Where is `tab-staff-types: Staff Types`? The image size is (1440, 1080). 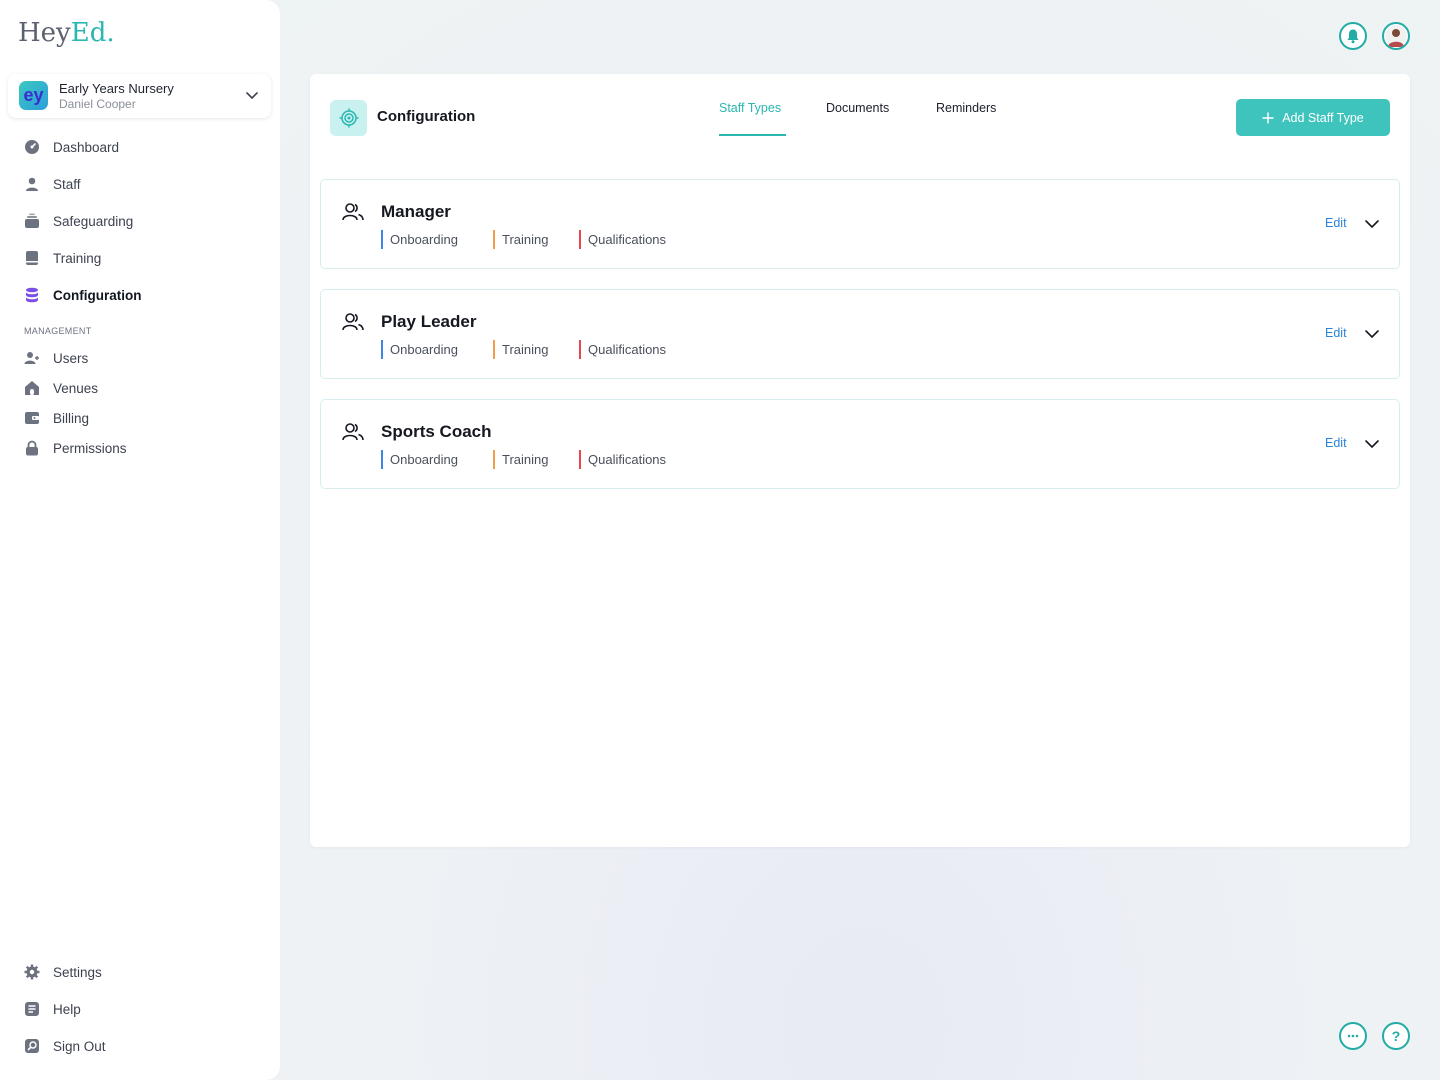 tab-staff-types: Staff Types is located at coordinates (750, 108).